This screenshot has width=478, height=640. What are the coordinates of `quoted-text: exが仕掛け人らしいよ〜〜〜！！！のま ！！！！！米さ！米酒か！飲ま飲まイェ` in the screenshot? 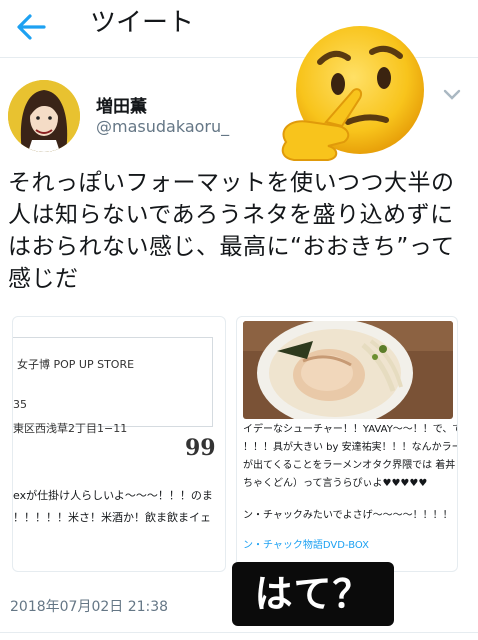 It's located at (119, 507).